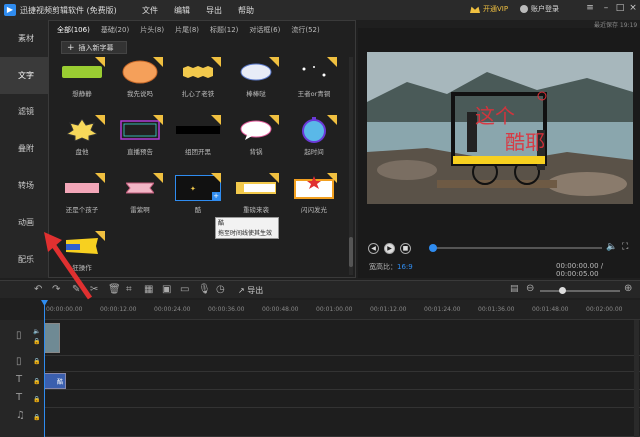 Image resolution: width=640 pixels, height=437 pixels. What do you see at coordinates (166, 289) in the screenshot?
I see `freeze-icon: ▣` at bounding box center [166, 289].